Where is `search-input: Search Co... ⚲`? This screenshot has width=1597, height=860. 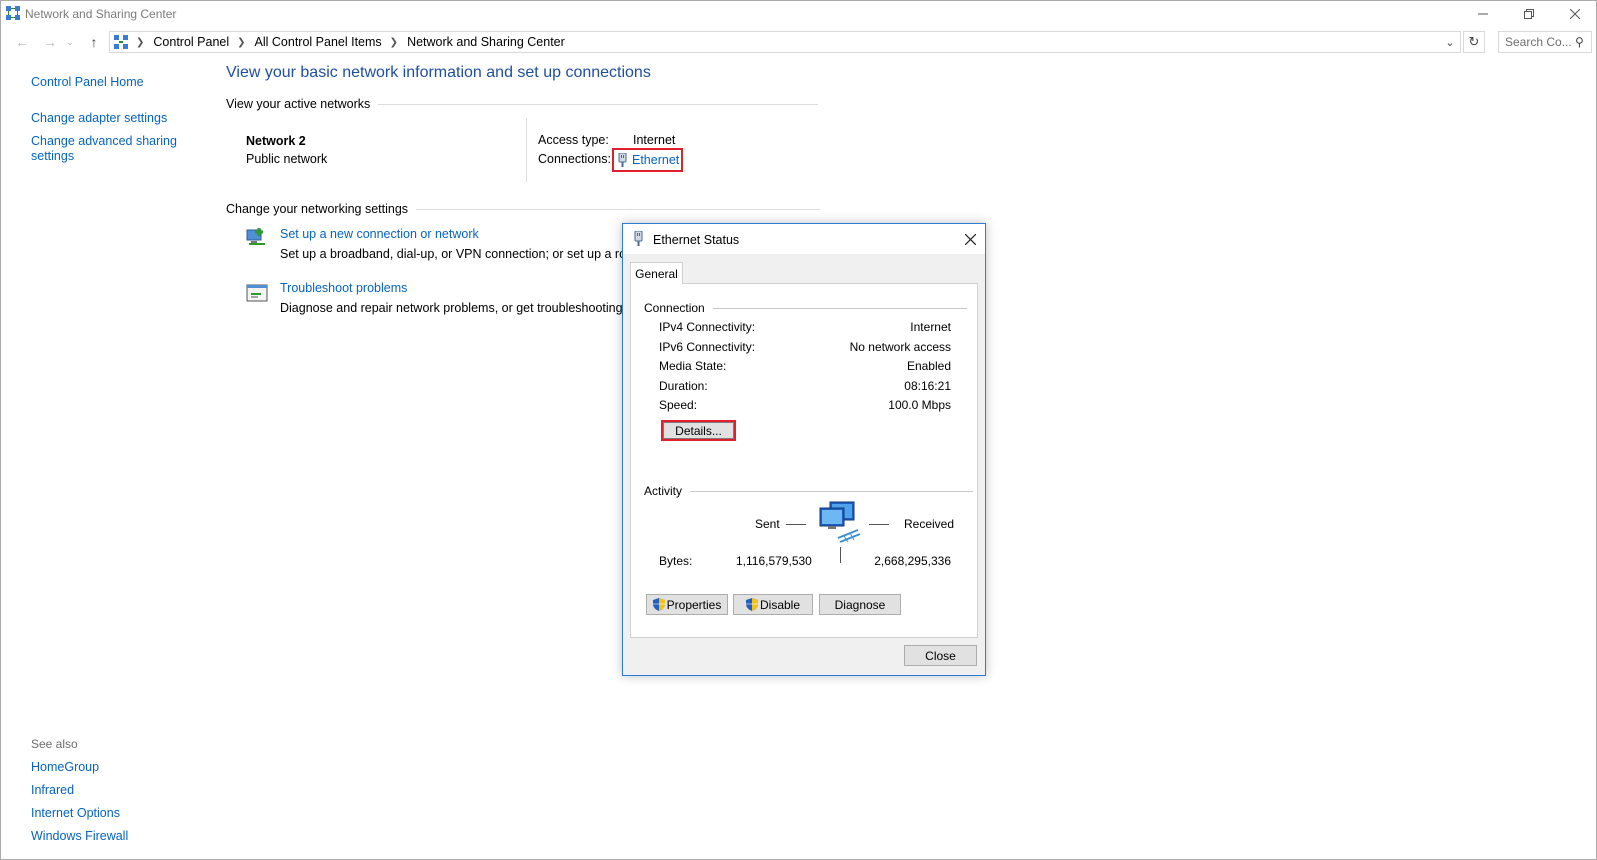
search-input: Search Co... ⚲ is located at coordinates (1545, 42).